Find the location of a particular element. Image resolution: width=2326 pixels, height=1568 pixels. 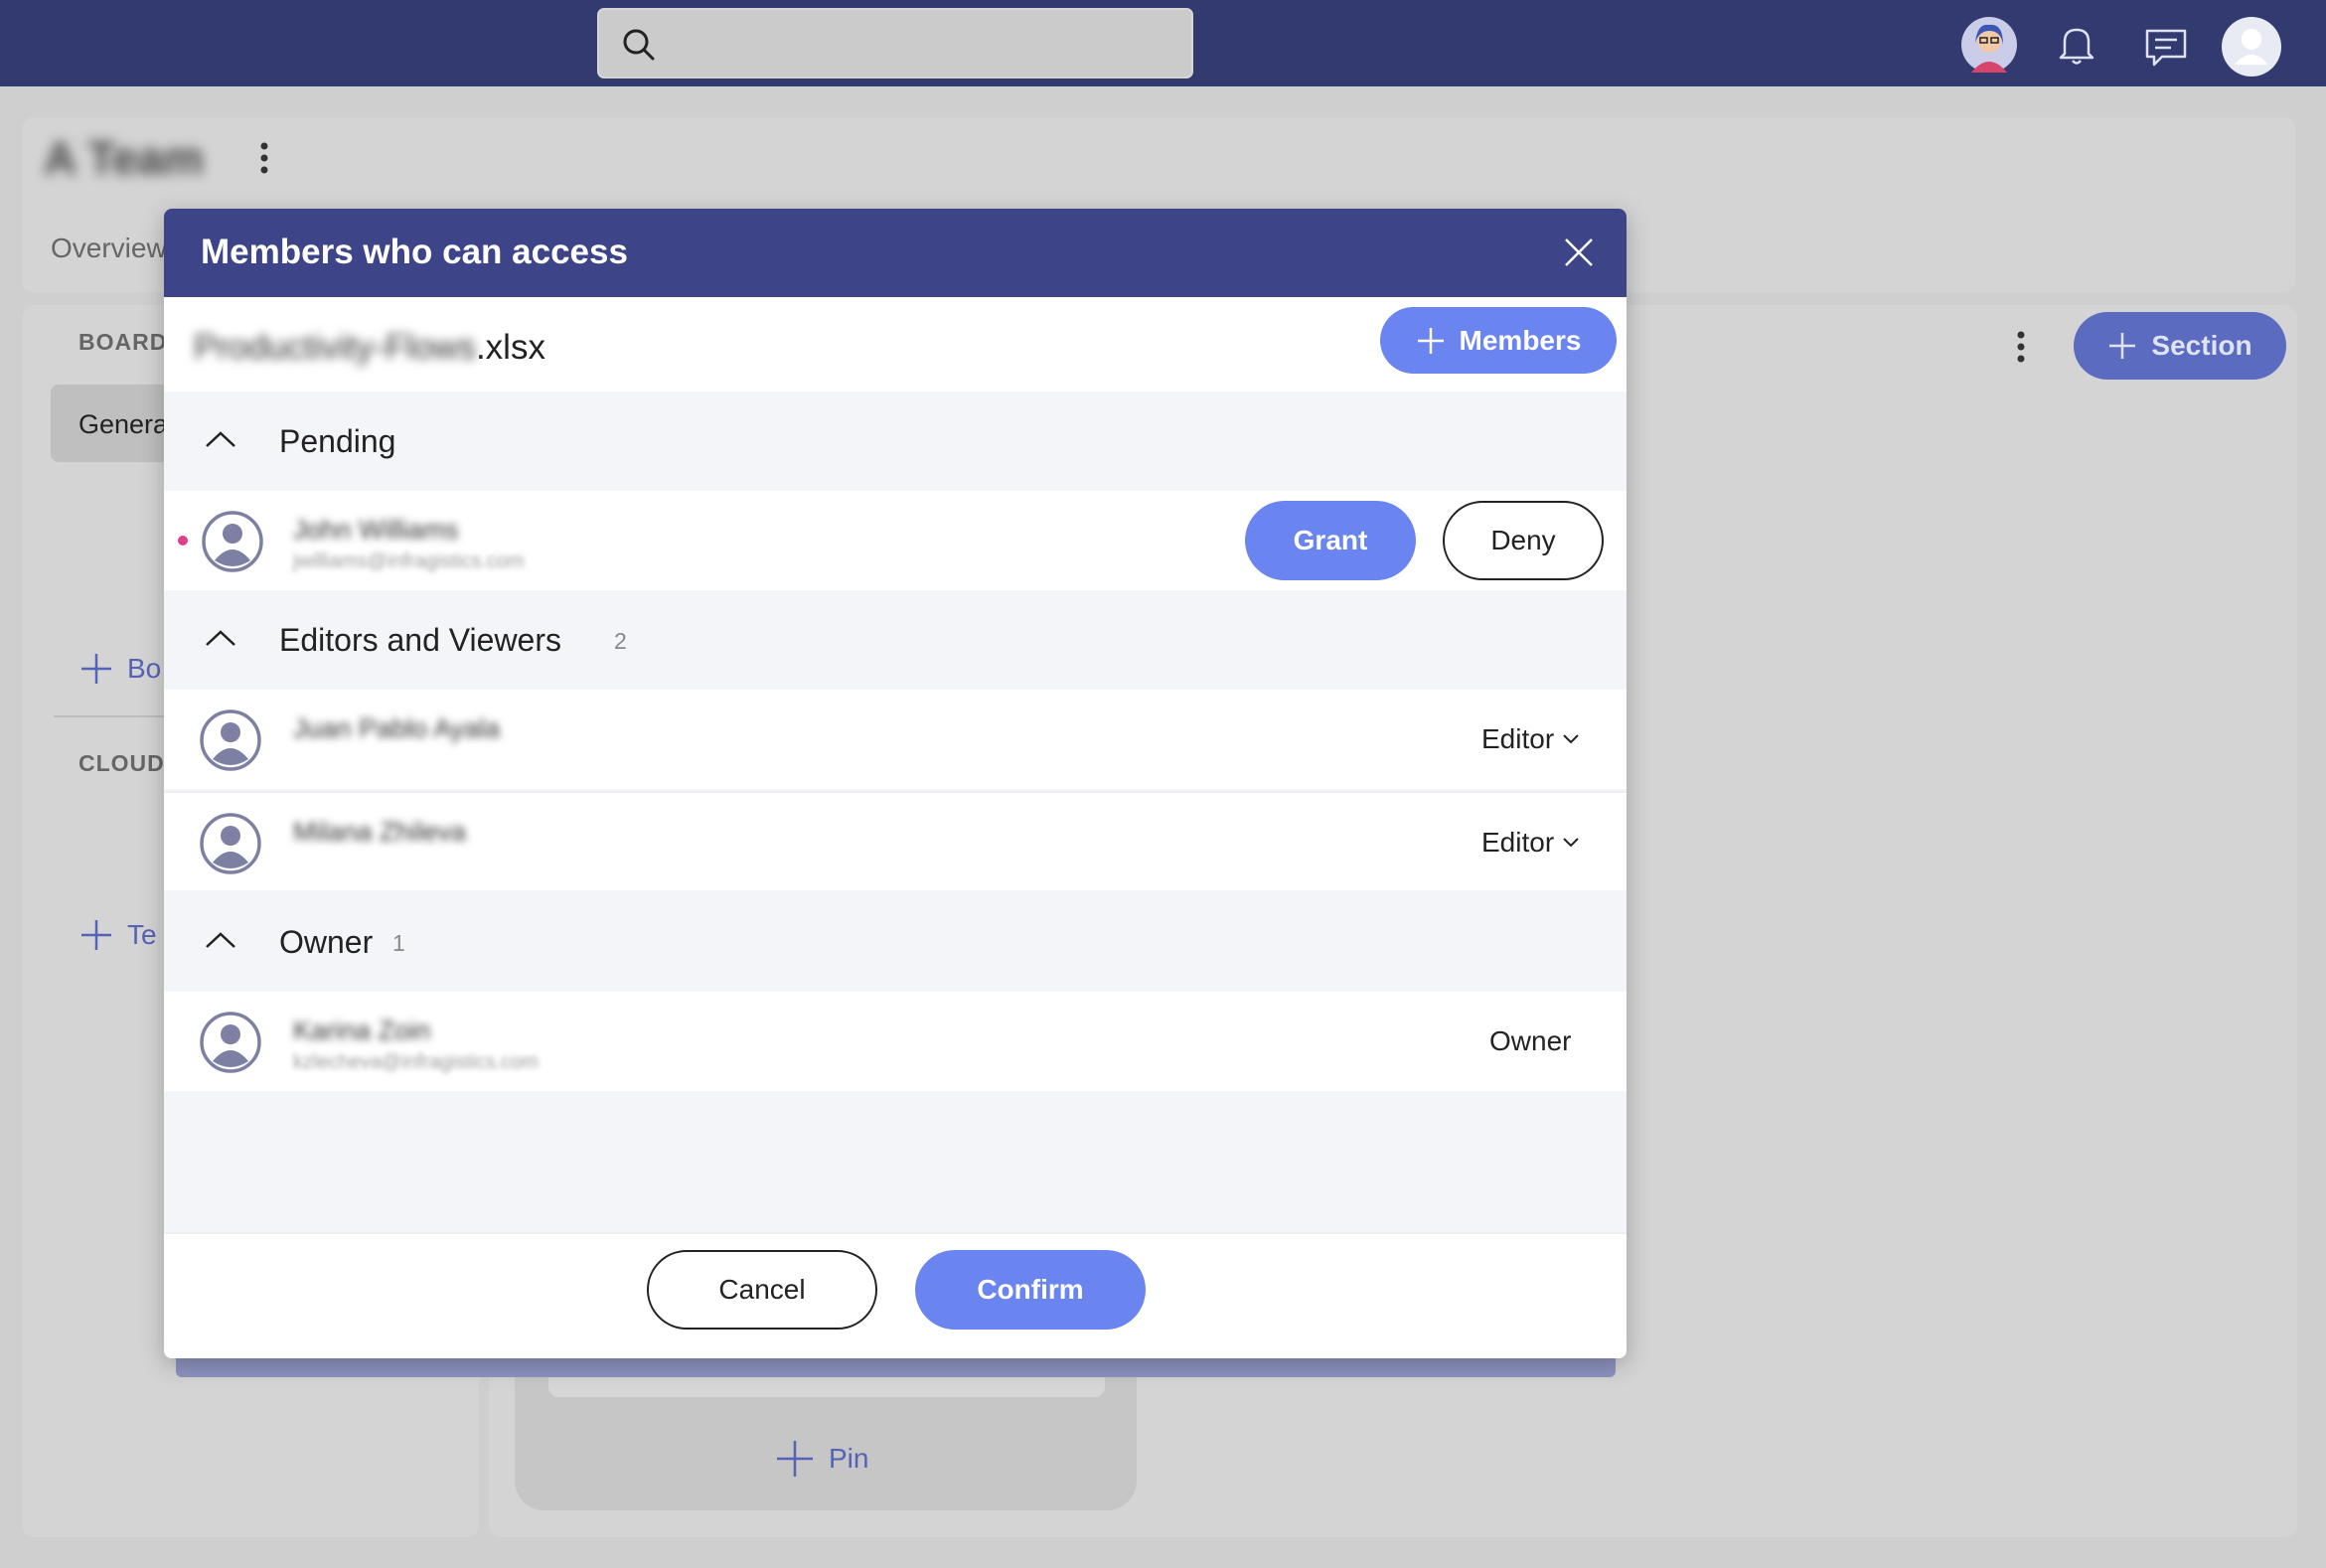

team-name: A Team is located at coordinates (124, 158).